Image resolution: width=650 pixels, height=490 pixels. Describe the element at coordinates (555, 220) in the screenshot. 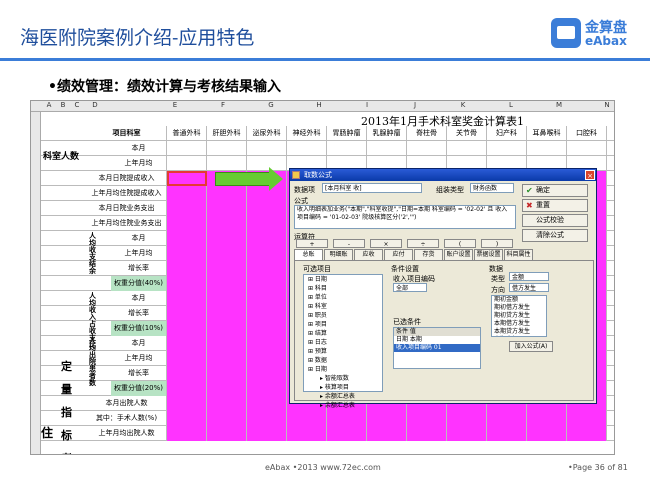

I see `validate-button: 公式校验` at that location.